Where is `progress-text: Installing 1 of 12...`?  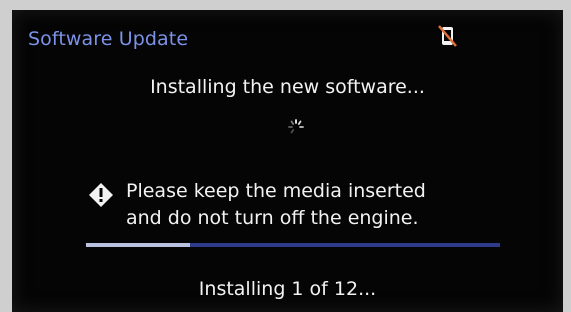
progress-text: Installing 1 of 12... is located at coordinates (287, 289).